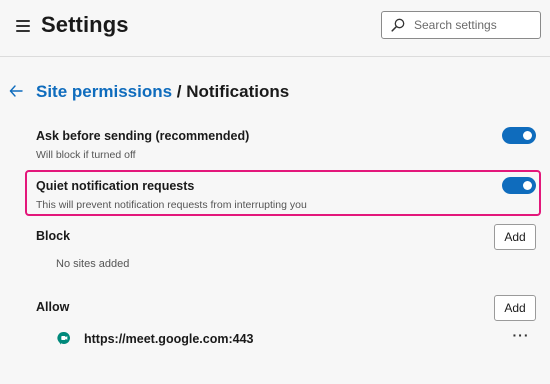  What do you see at coordinates (169, 339) in the screenshot?
I see `allowed-site-url: https://meet.google.com:443` at bounding box center [169, 339].